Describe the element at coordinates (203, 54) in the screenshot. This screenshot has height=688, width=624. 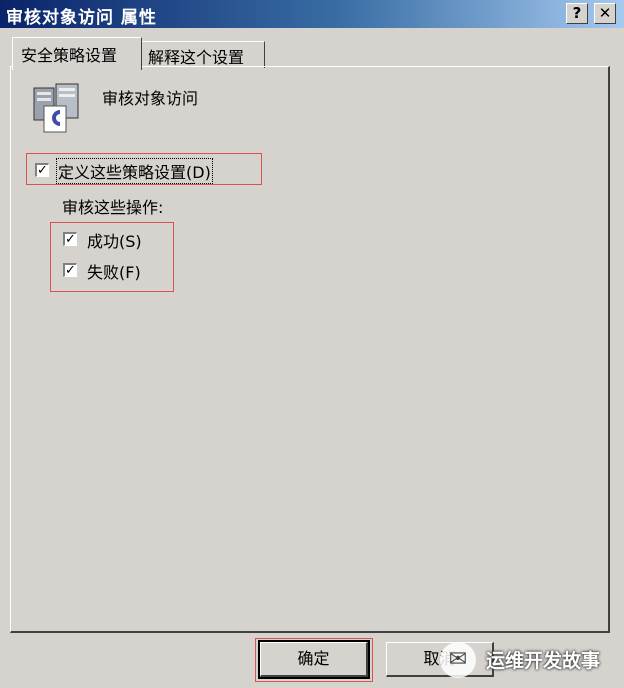
I see `tab-explain: 解释这个设置` at that location.